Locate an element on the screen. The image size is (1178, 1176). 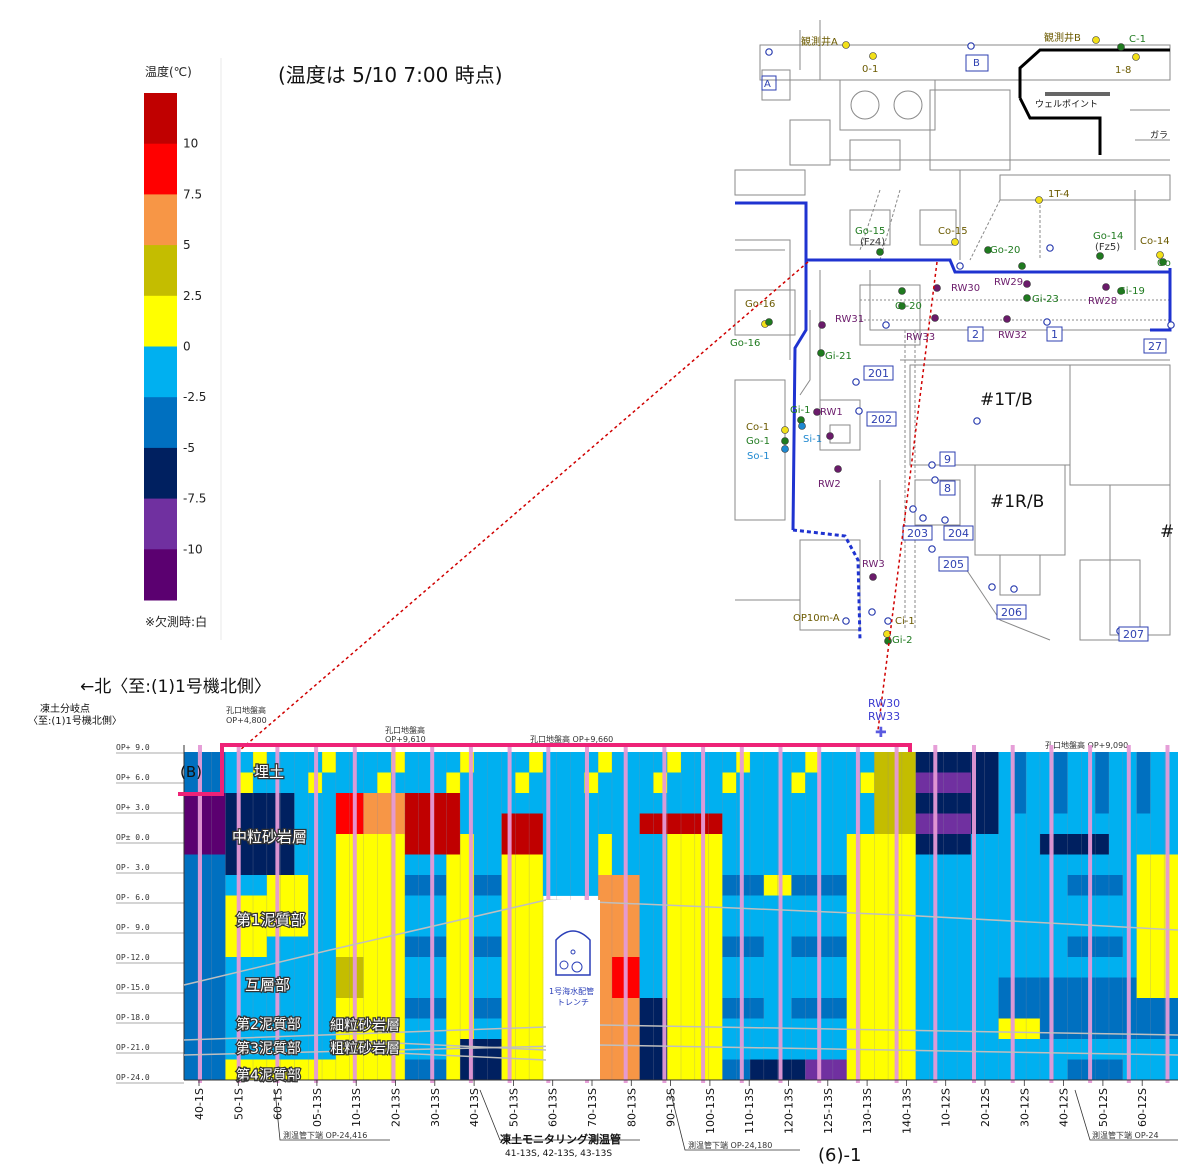
well-label: Co-15 is located at coordinates (953, 231).